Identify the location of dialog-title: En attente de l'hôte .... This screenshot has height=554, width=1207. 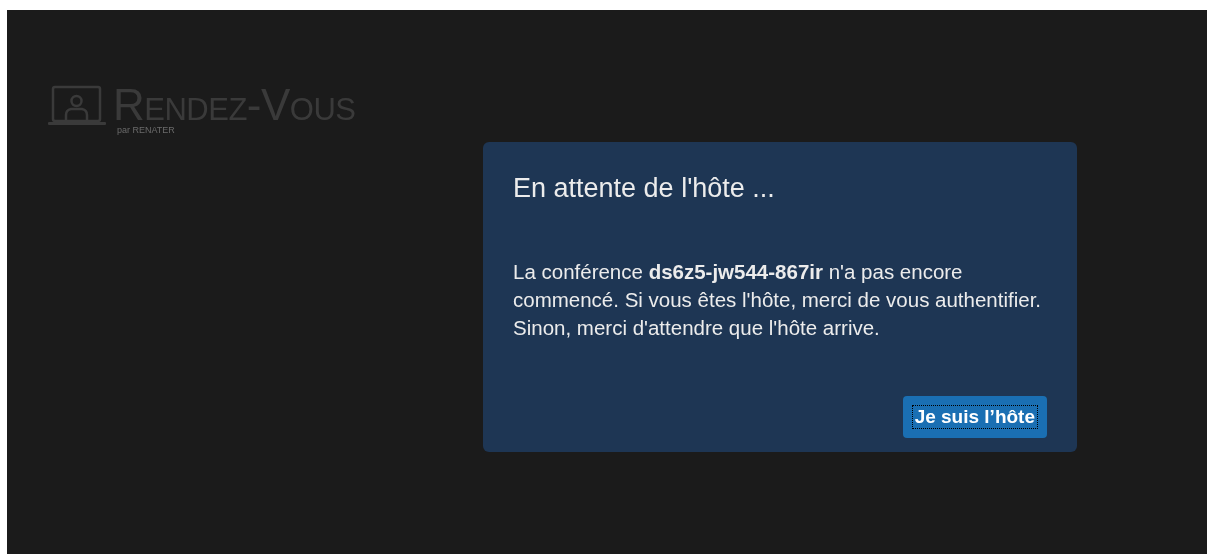
(644, 188).